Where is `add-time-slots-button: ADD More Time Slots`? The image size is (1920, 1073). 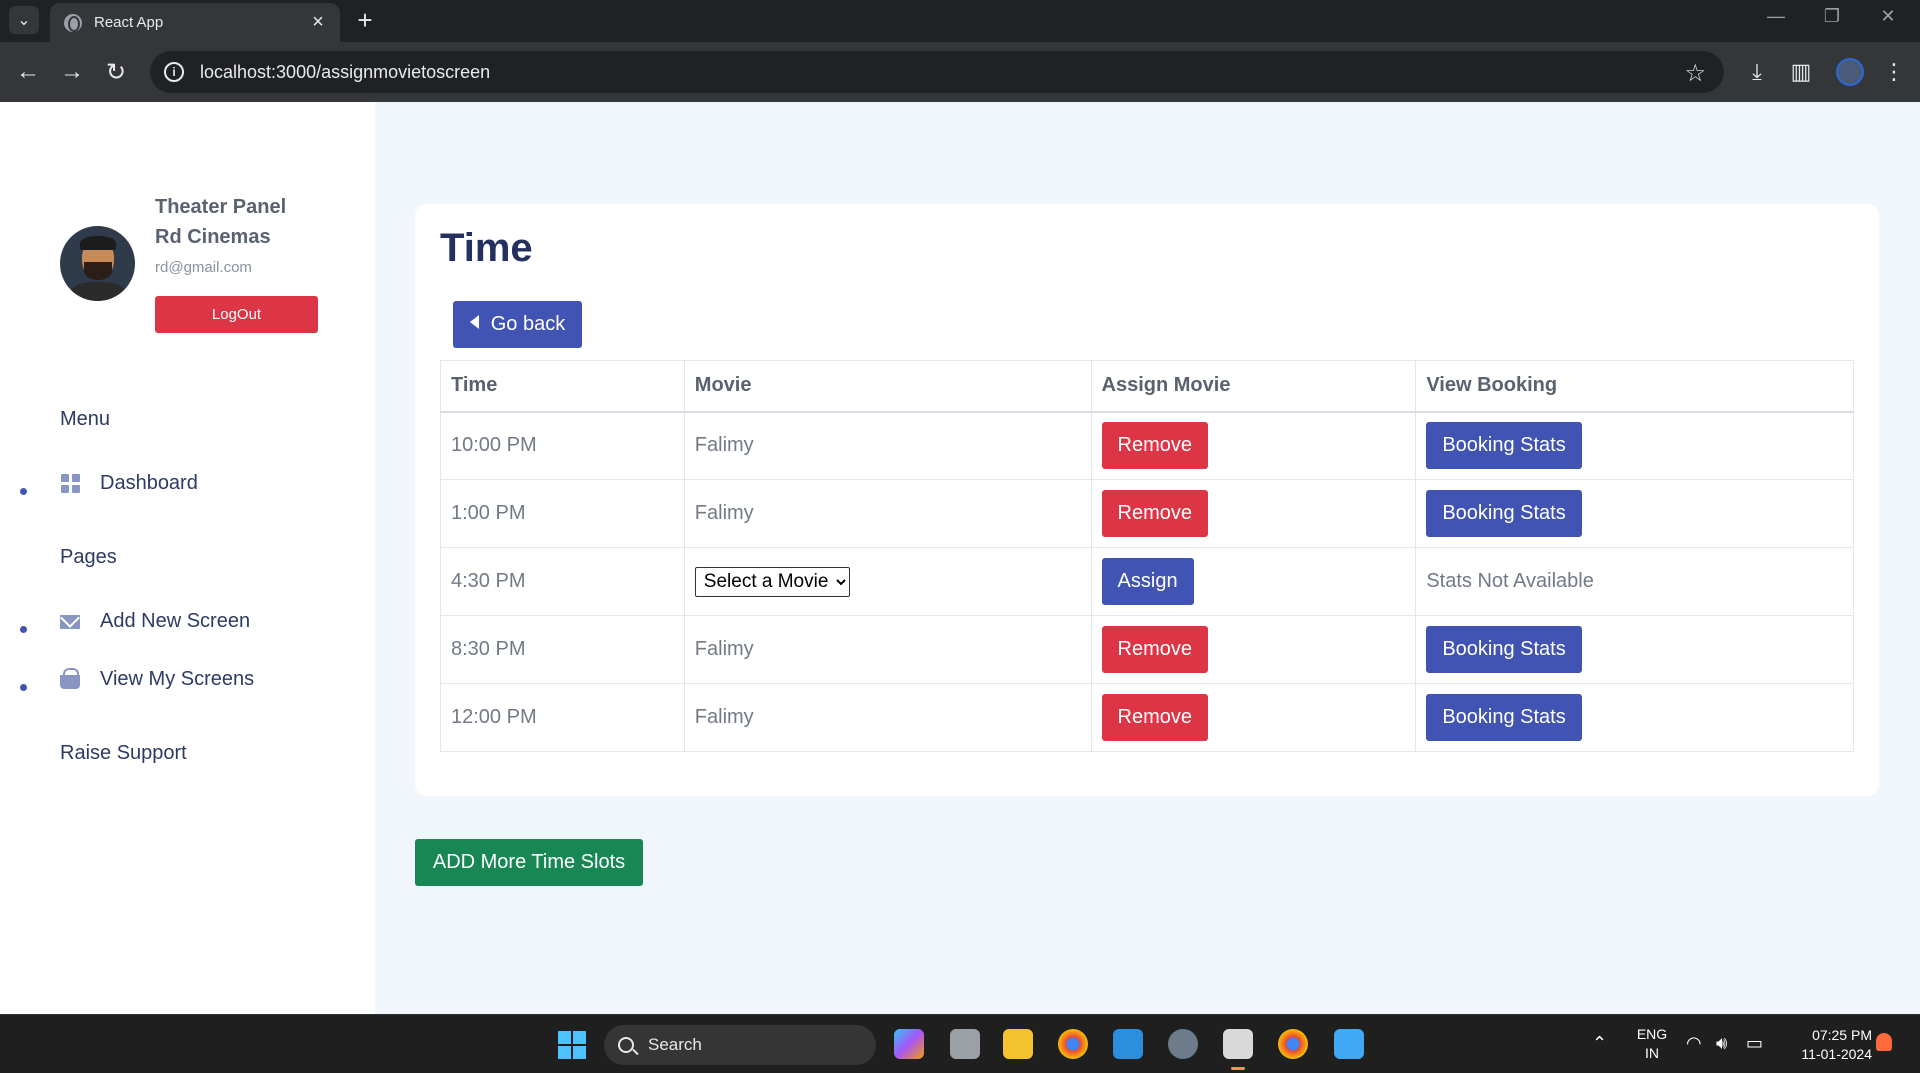
add-time-slots-button: ADD More Time Slots is located at coordinates (529, 862).